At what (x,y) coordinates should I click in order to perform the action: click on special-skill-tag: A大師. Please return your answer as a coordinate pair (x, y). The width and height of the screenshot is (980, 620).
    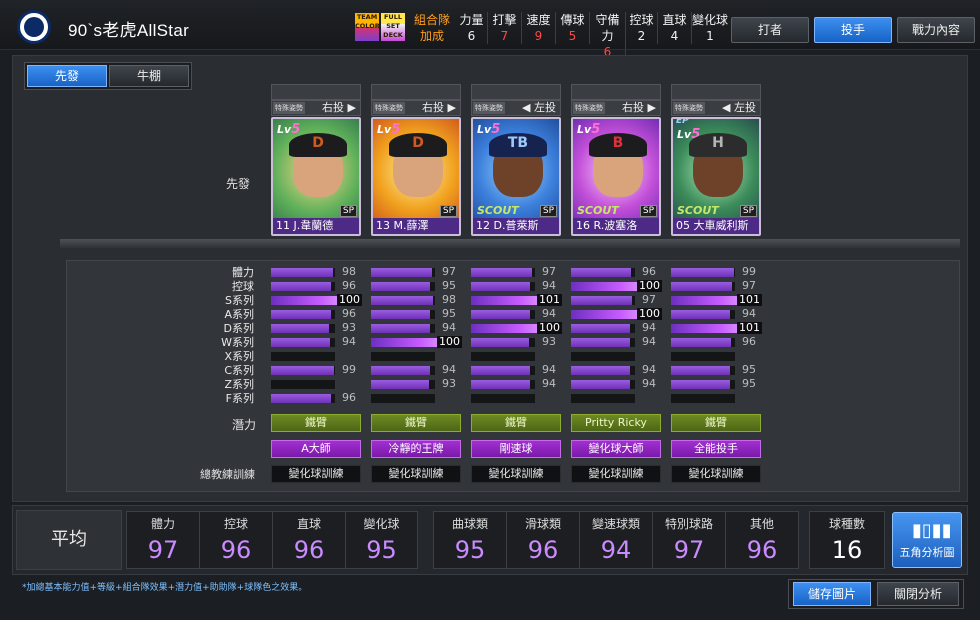
    Looking at the image, I should click on (316, 449).